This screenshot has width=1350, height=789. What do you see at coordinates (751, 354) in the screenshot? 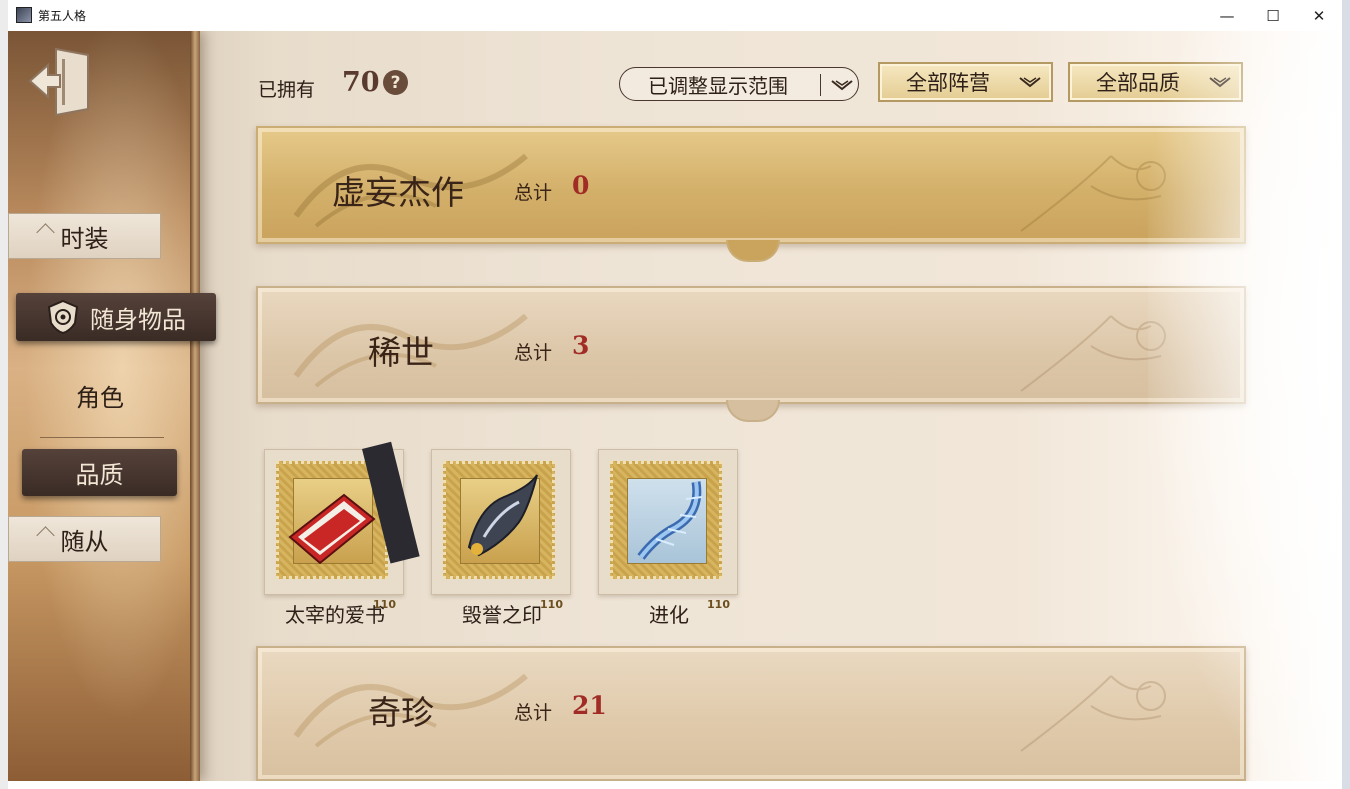
I see `tier-banner-rare: 稀世 总计 3` at bounding box center [751, 354].